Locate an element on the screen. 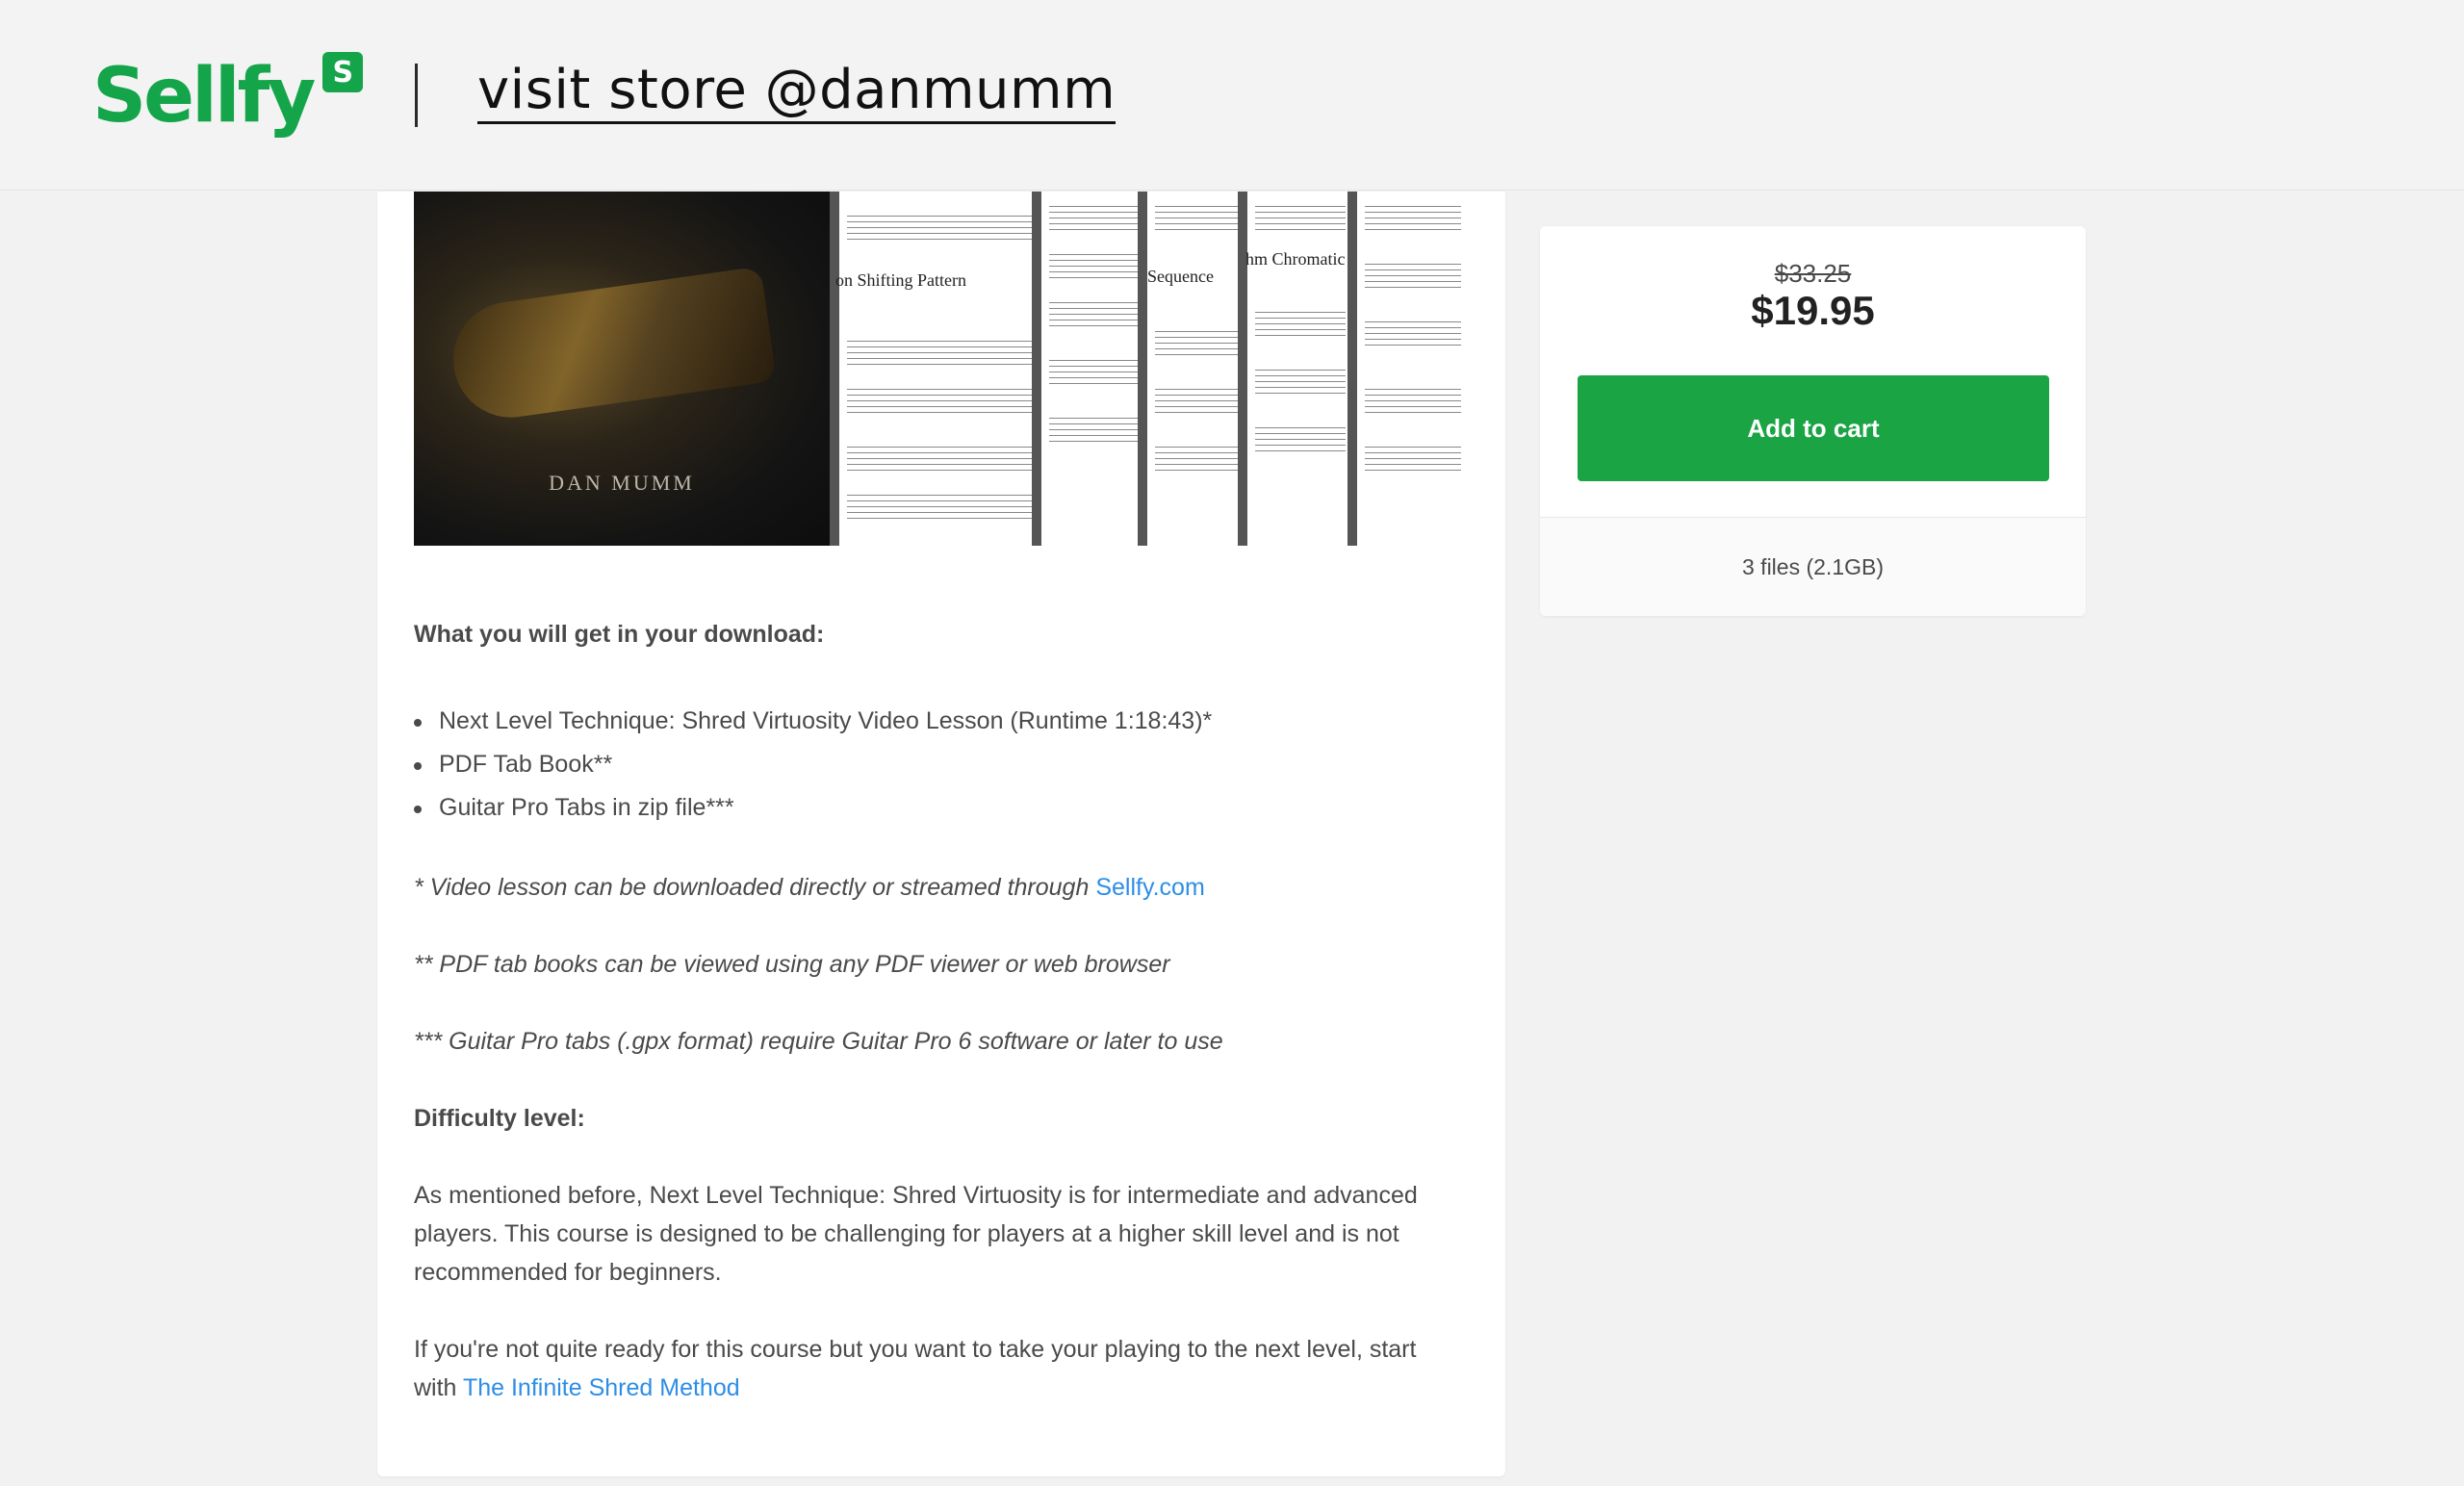 The height and width of the screenshot is (1486, 2464). logo-badge-icon: S is located at coordinates (343, 72).